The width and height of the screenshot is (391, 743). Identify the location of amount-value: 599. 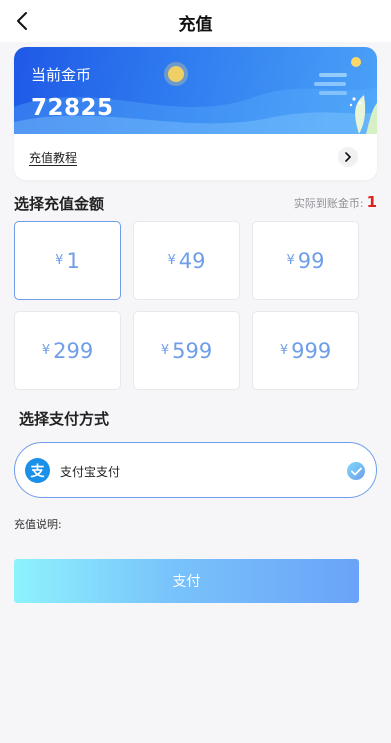
(192, 350).